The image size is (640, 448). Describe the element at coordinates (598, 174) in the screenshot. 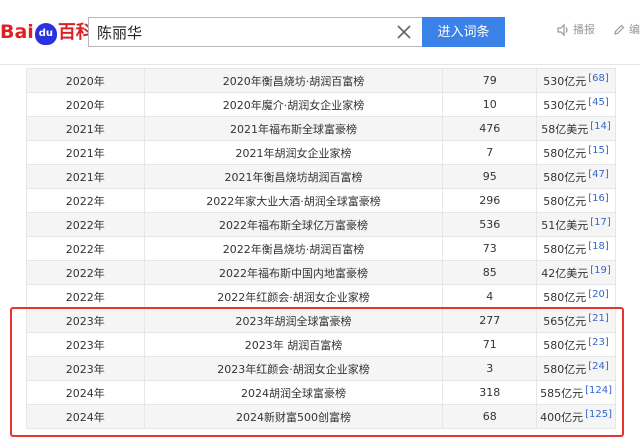

I see `reference-link: [47]` at that location.